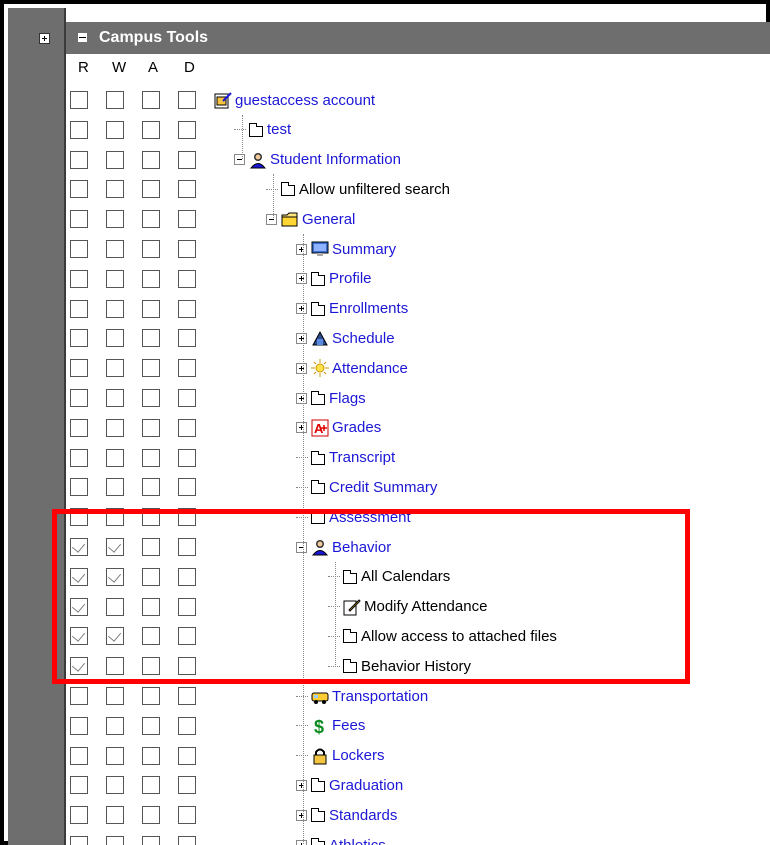 This screenshot has width=770, height=845. What do you see at coordinates (328, 219) in the screenshot?
I see `tree-item-label: General` at bounding box center [328, 219].